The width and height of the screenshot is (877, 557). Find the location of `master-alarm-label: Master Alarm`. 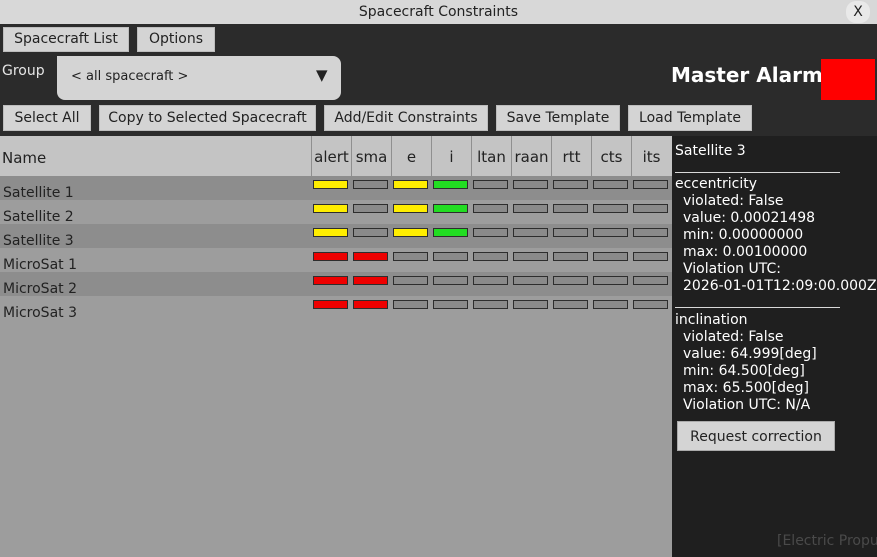

master-alarm-label: Master Alarm is located at coordinates (747, 75).